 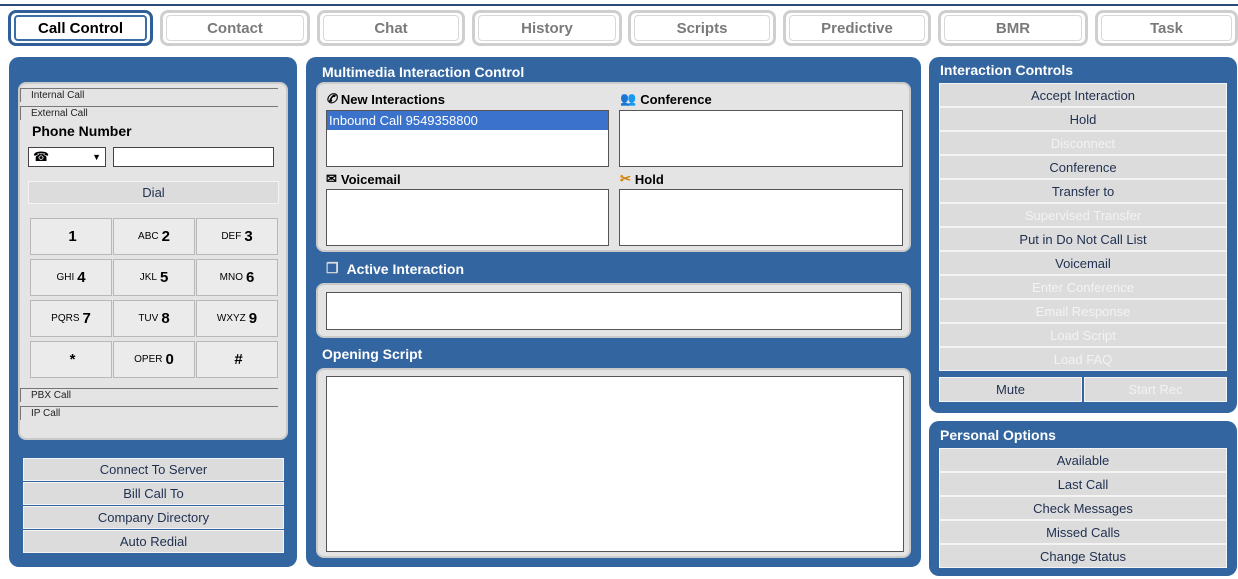 What do you see at coordinates (857, 28) in the screenshot?
I see `tab-predictive: Predictive` at bounding box center [857, 28].